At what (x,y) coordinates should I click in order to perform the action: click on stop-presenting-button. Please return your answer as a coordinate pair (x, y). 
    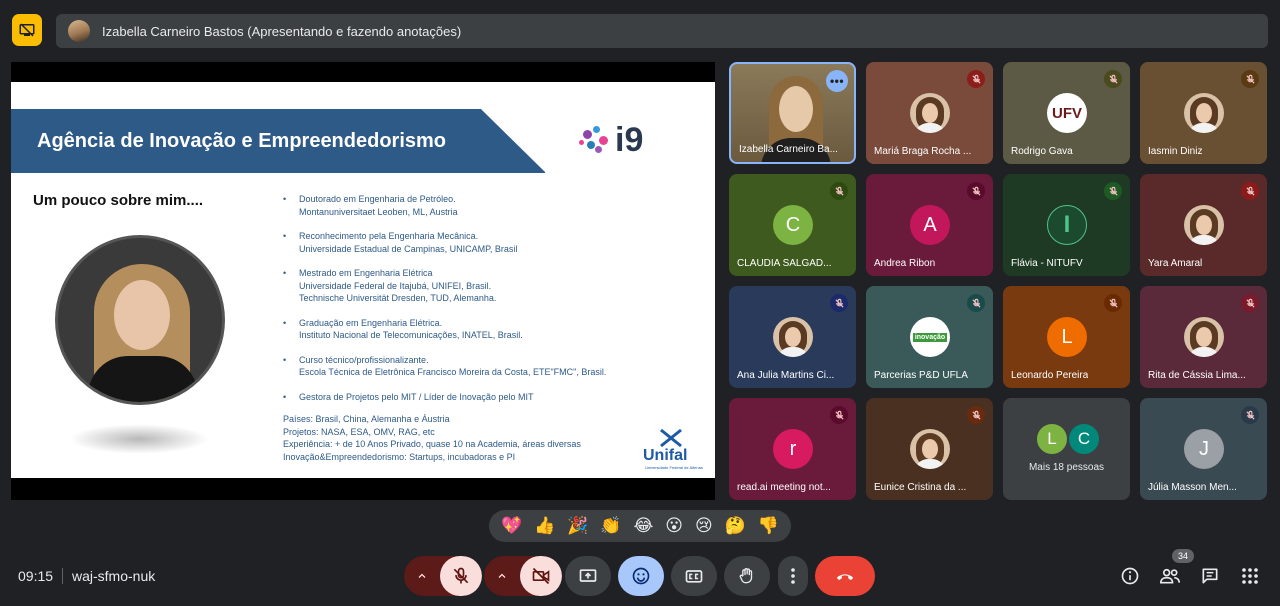
    Looking at the image, I should click on (27, 30).